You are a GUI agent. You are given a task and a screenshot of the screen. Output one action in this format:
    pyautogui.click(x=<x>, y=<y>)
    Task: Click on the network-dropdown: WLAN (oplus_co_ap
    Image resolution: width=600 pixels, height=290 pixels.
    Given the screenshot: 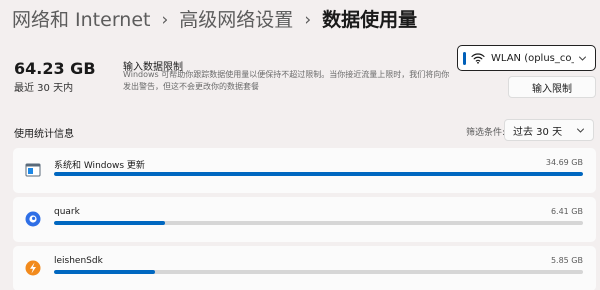 What is the action you would take?
    pyautogui.click(x=526, y=58)
    